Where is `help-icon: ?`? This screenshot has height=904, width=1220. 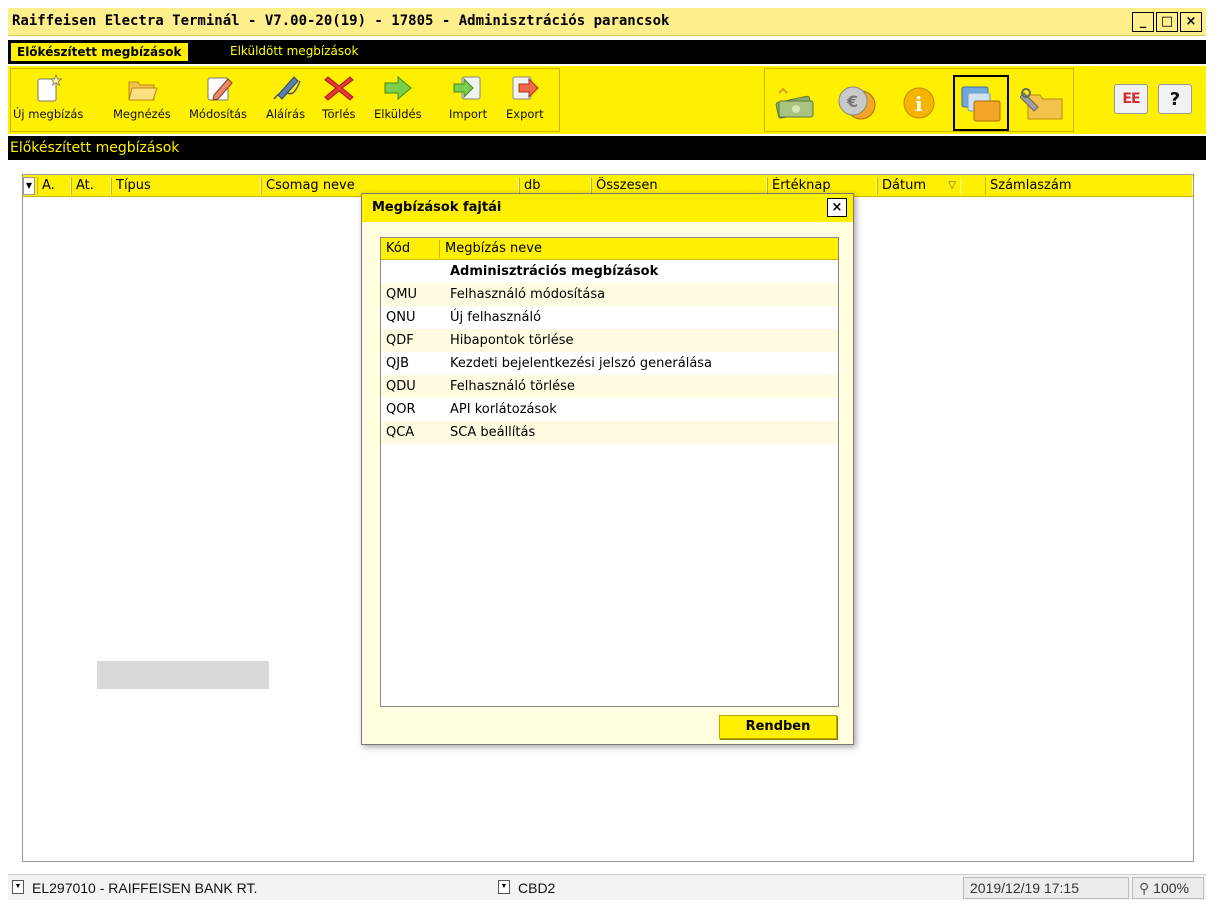 help-icon: ? is located at coordinates (1175, 99).